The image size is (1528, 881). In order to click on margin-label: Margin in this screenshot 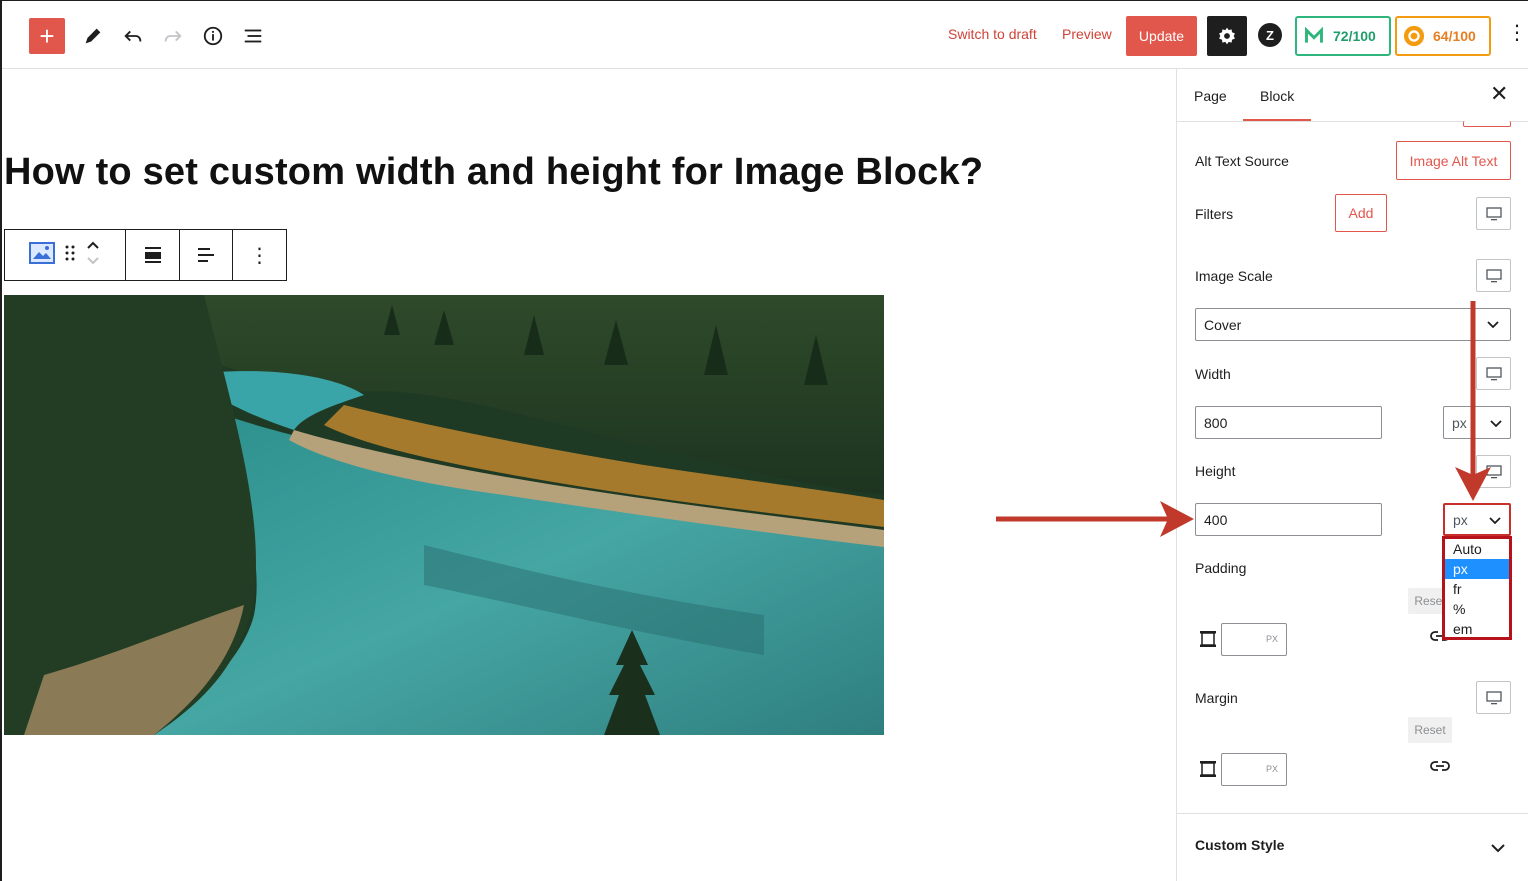, I will do `click(1216, 698)`.